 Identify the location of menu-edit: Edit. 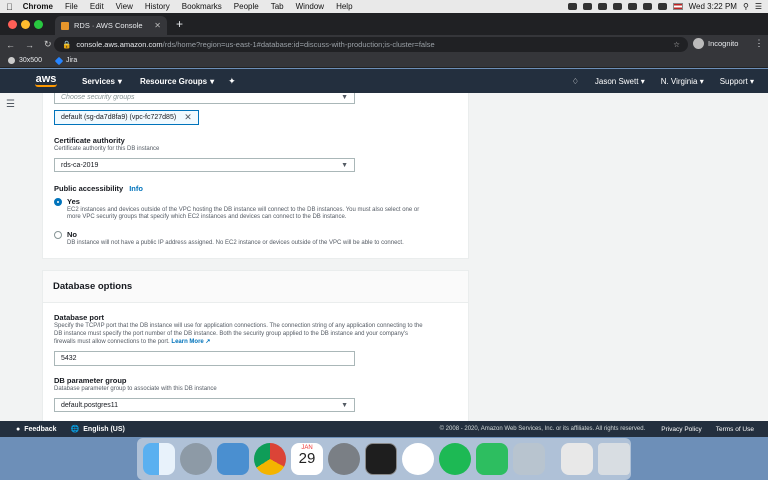
(97, 6).